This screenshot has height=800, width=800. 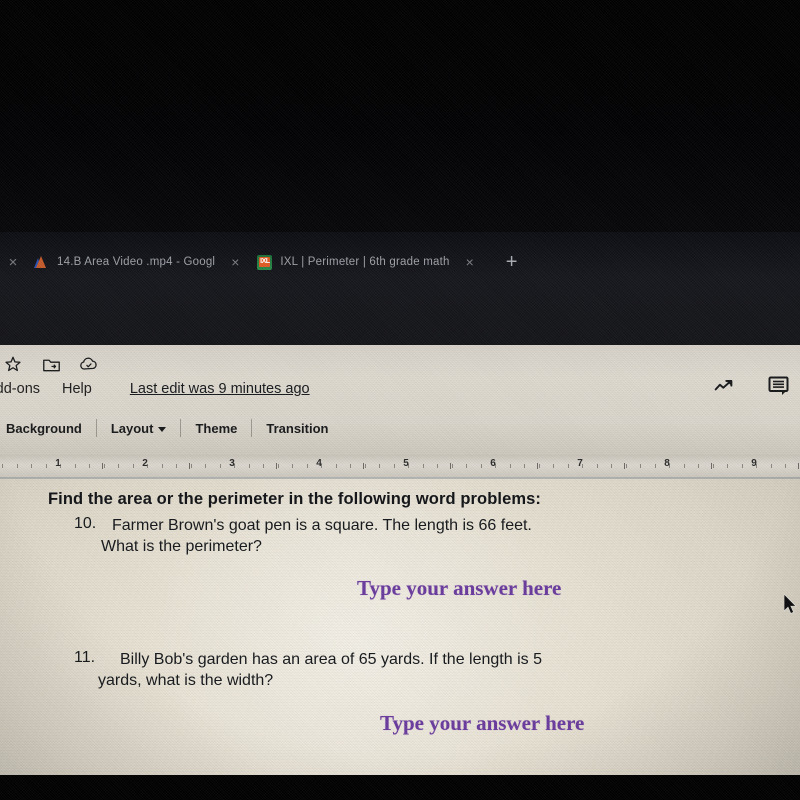 What do you see at coordinates (482, 723) in the screenshot?
I see `answer-placeholder-11: Type your answer here` at bounding box center [482, 723].